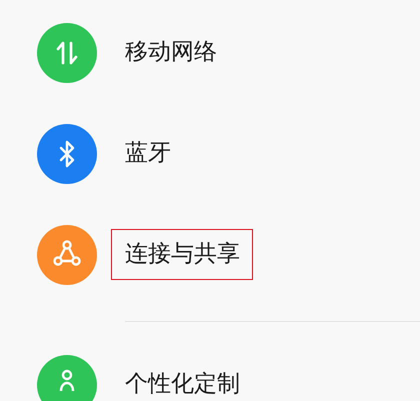 The image size is (420, 401). Describe the element at coordinates (182, 385) in the screenshot. I see `setting-label: 个性化定制` at that location.